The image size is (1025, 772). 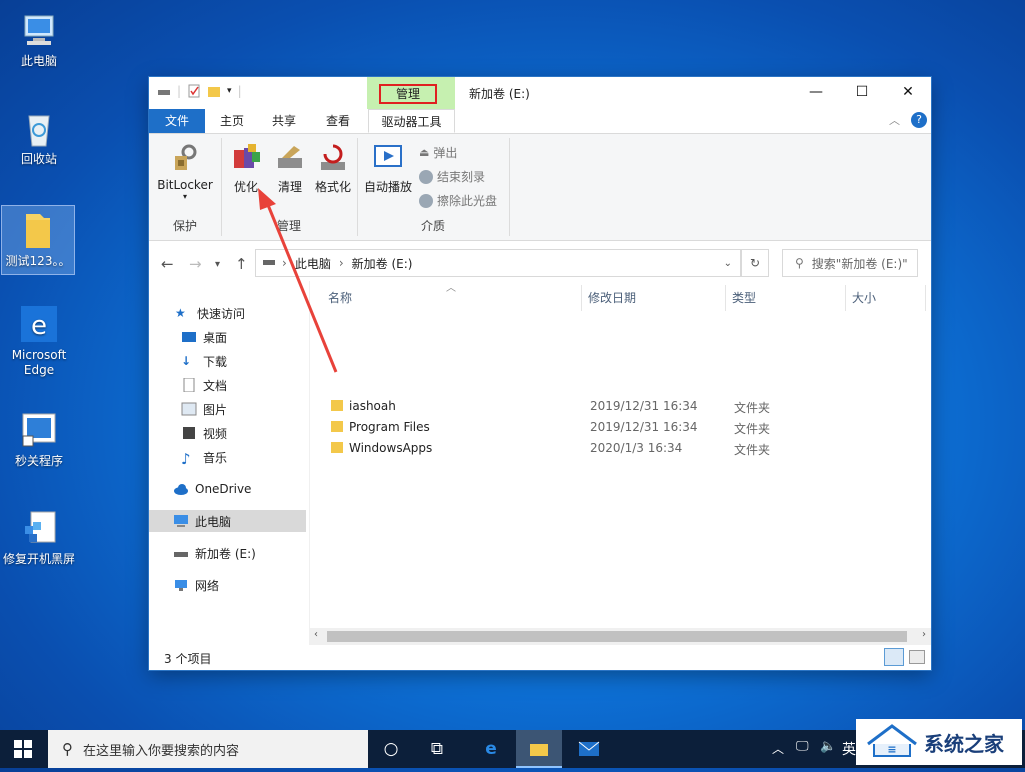 I want to click on watermark-house-icon: ≡, so click(x=892, y=742).